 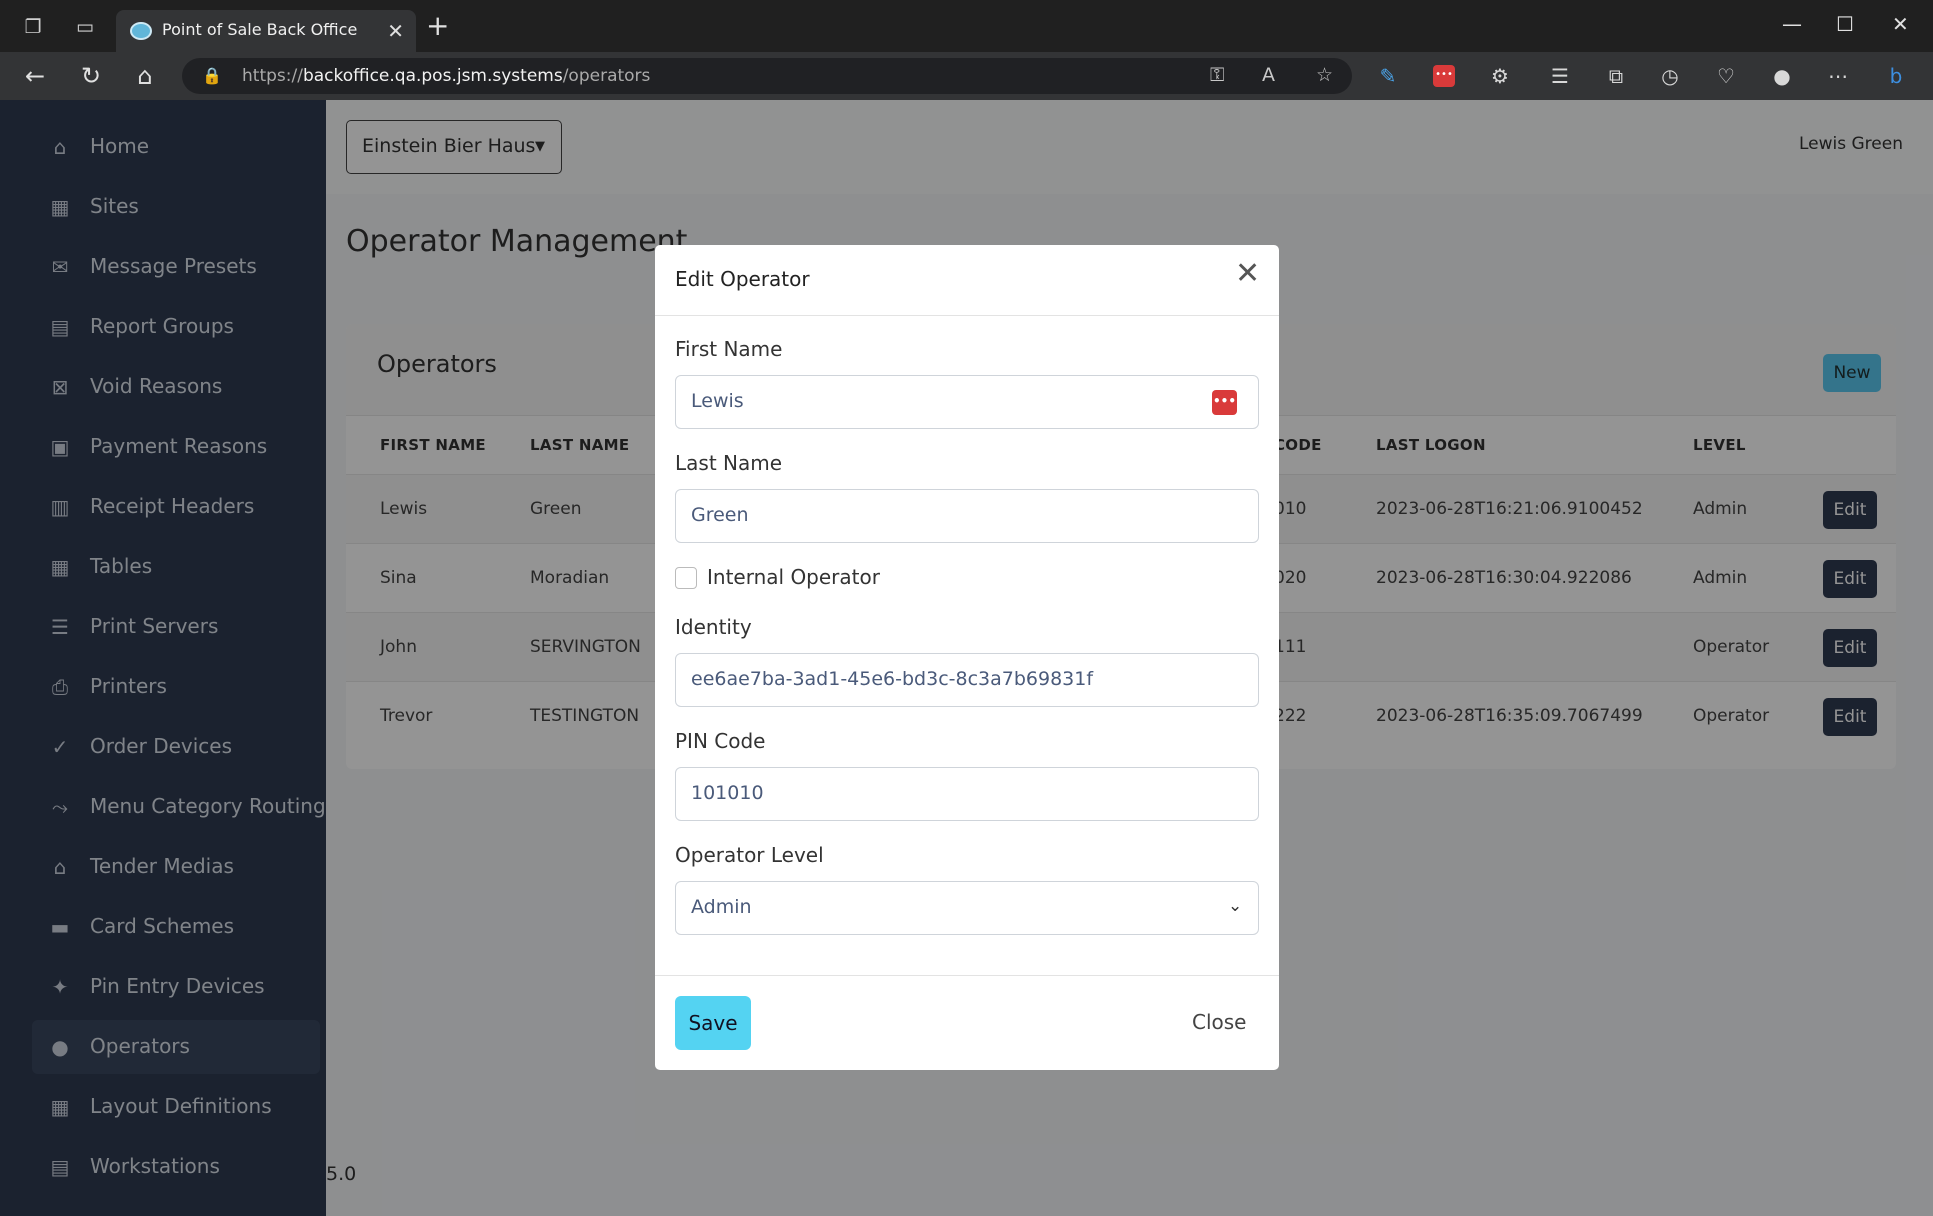 What do you see at coordinates (742, 279) in the screenshot?
I see `modal-title: Edit Operator` at bounding box center [742, 279].